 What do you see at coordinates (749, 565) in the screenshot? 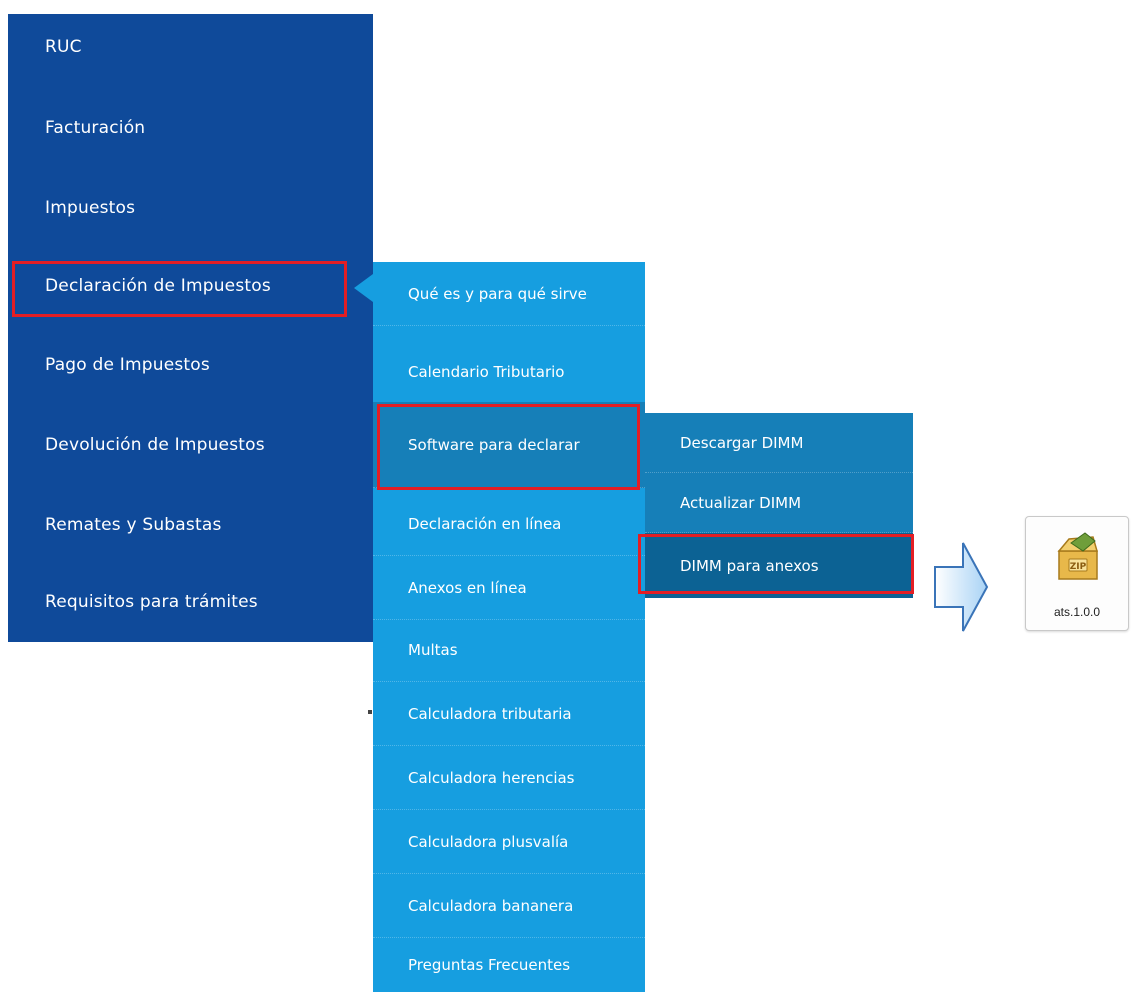
I see `submenu2-item-label: DIMM para anexos` at bounding box center [749, 565].